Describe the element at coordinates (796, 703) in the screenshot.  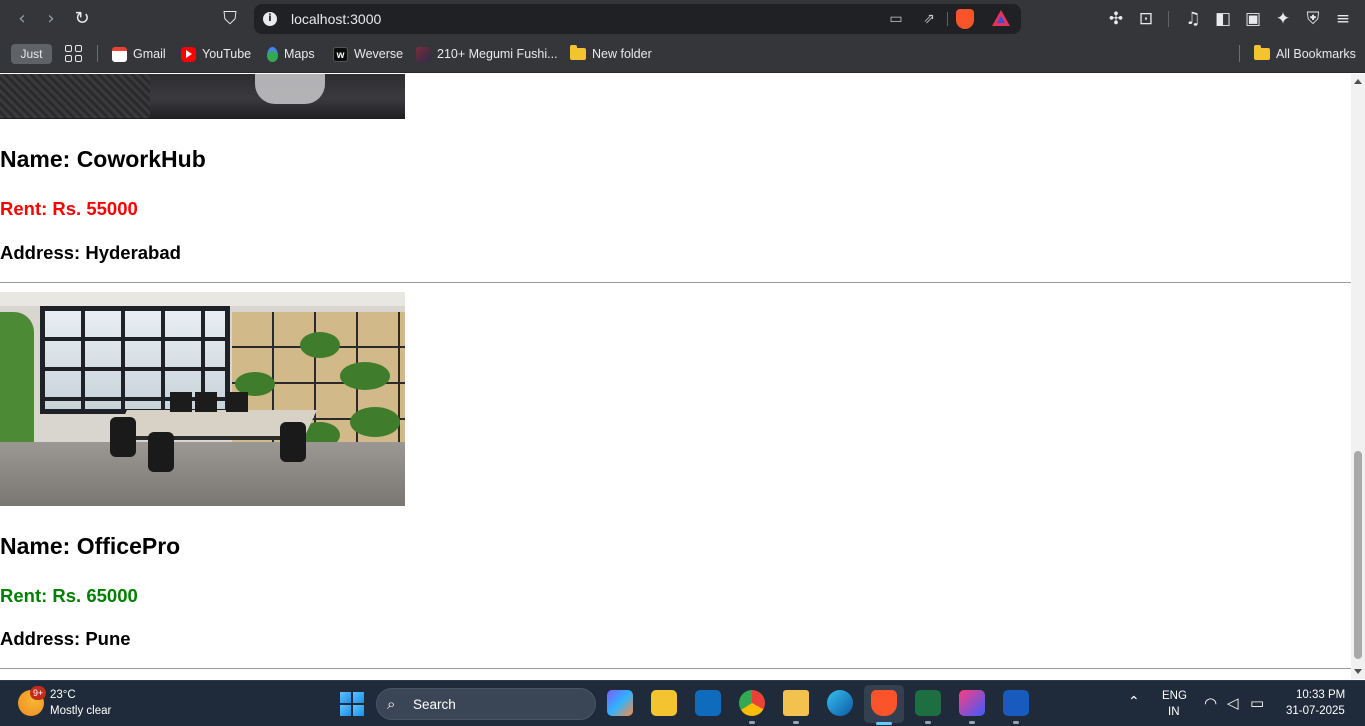
I see `file-explorer-icon` at that location.